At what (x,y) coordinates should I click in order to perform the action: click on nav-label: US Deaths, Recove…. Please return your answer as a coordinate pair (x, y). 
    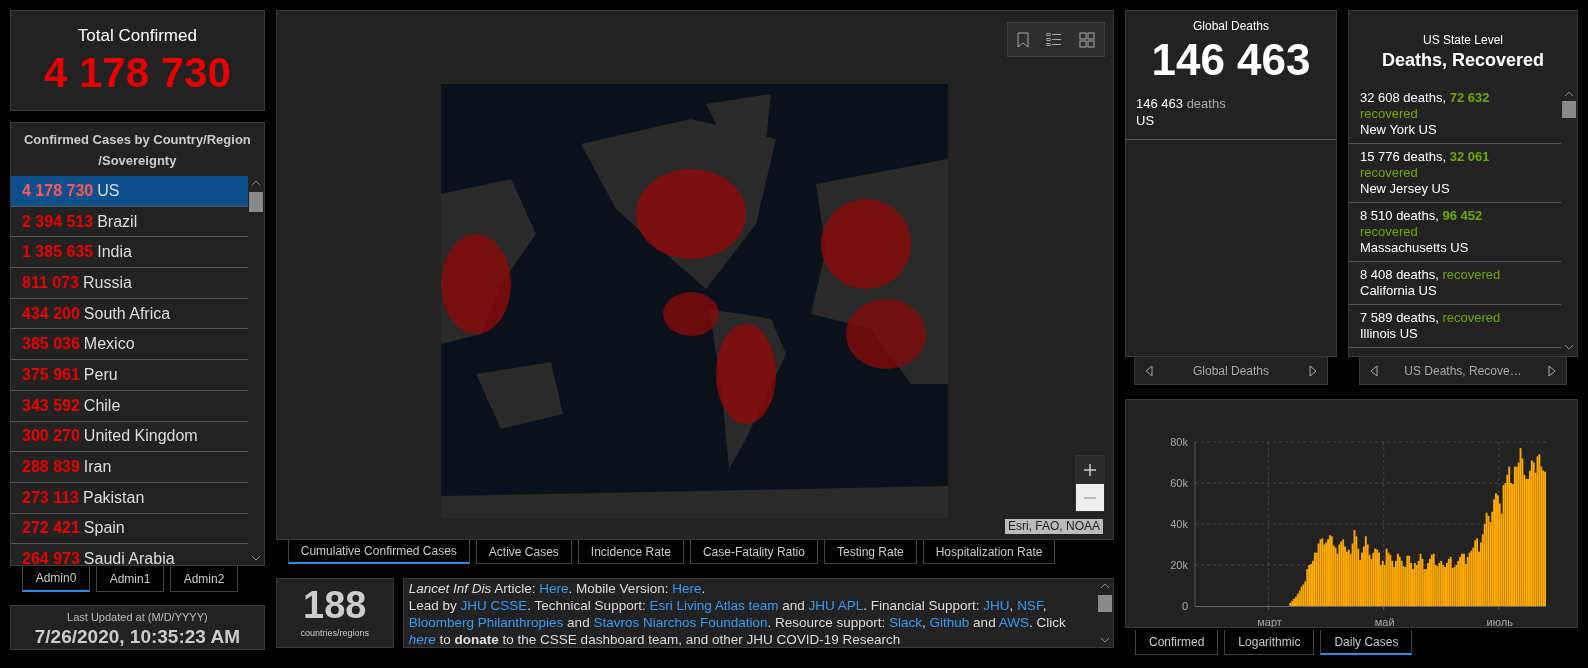
    Looking at the image, I should click on (1463, 371).